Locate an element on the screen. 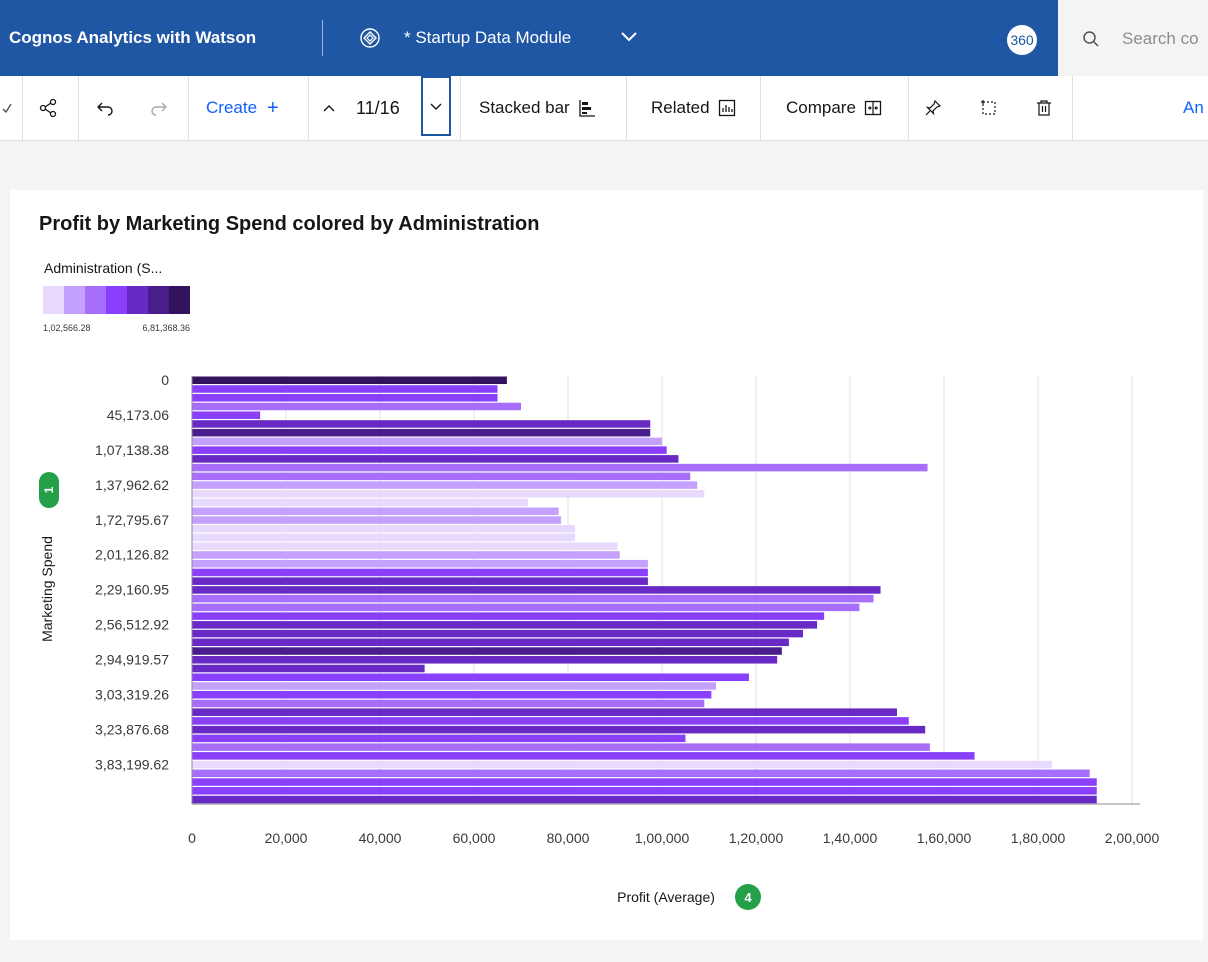  legend-min-label: 1,02,566.28 is located at coordinates (67, 328).